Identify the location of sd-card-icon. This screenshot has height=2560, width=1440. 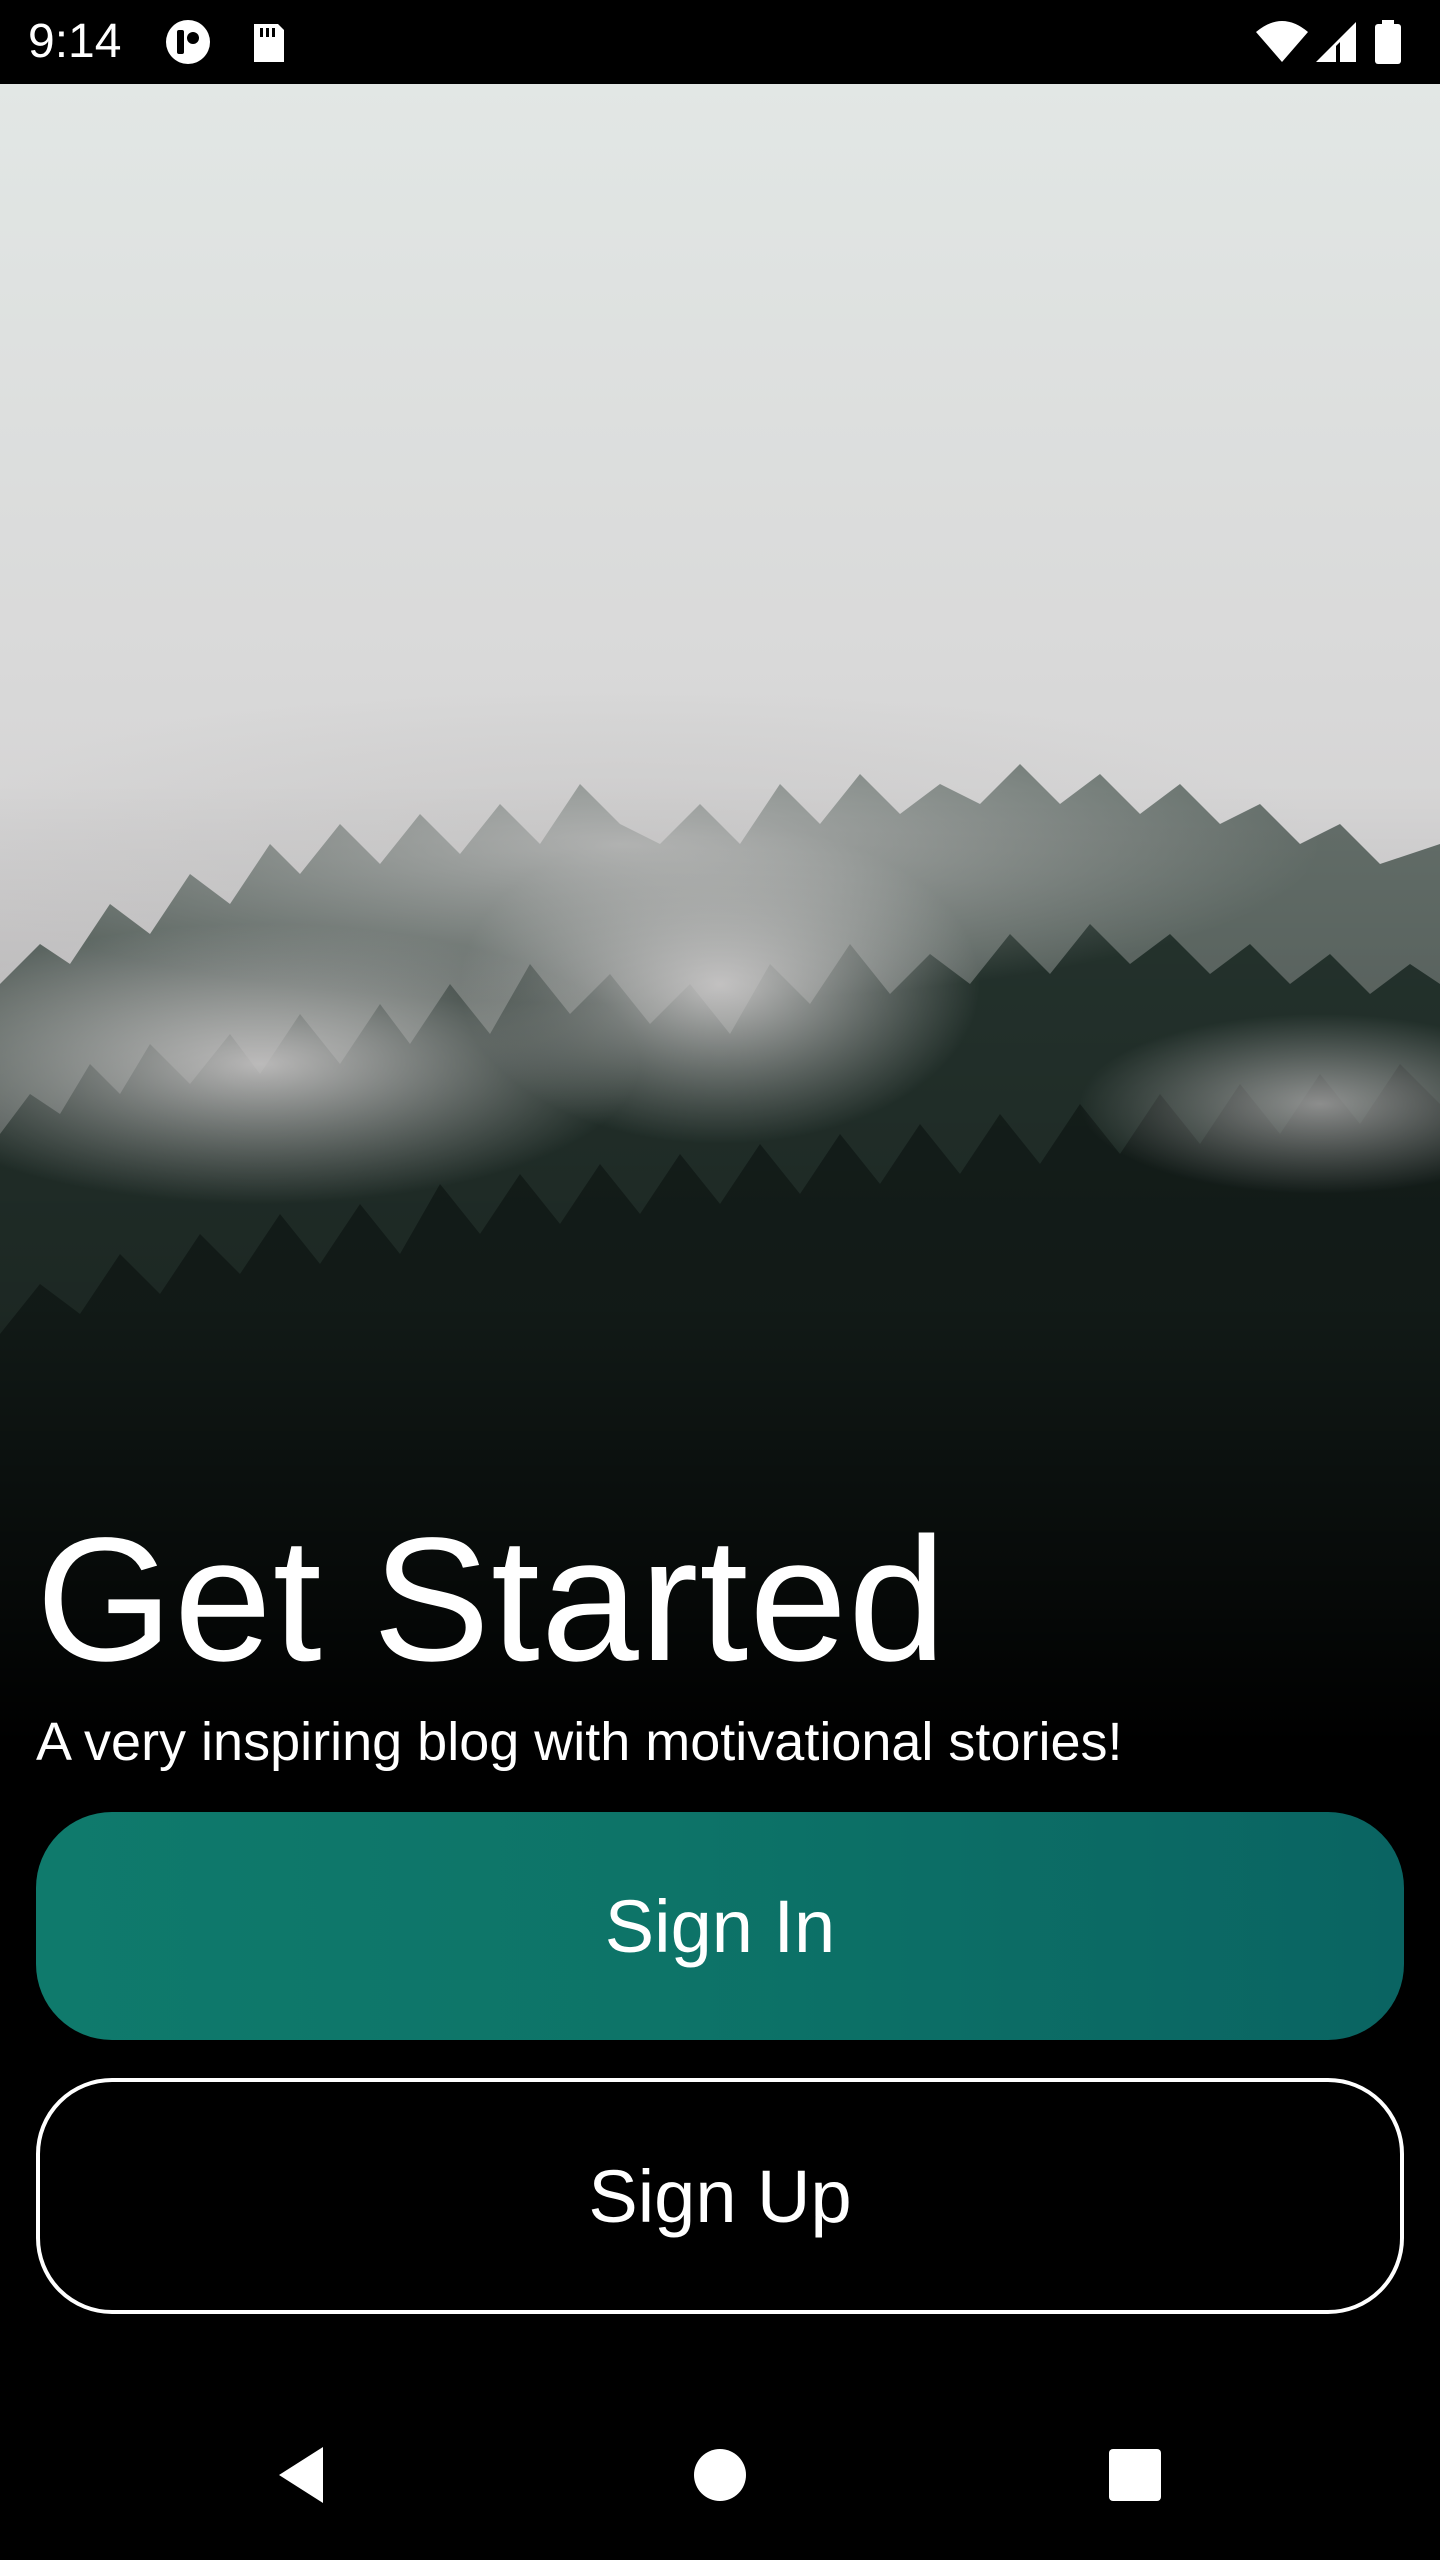
(268, 42).